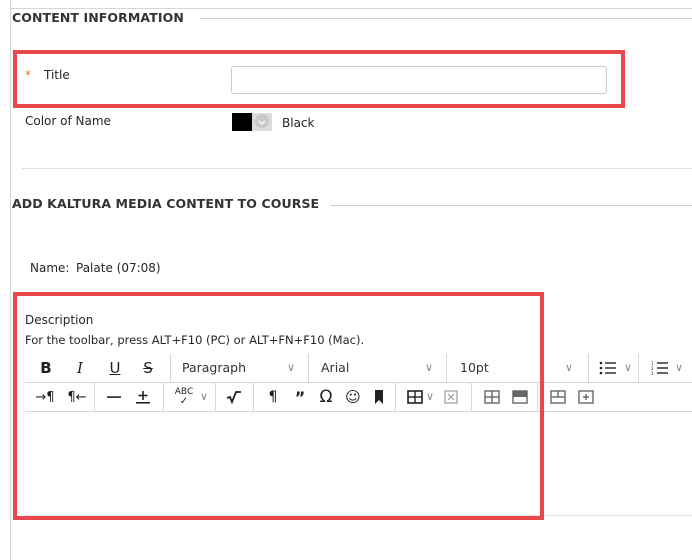  Describe the element at coordinates (57, 75) in the screenshot. I see `title-label: Title` at that location.